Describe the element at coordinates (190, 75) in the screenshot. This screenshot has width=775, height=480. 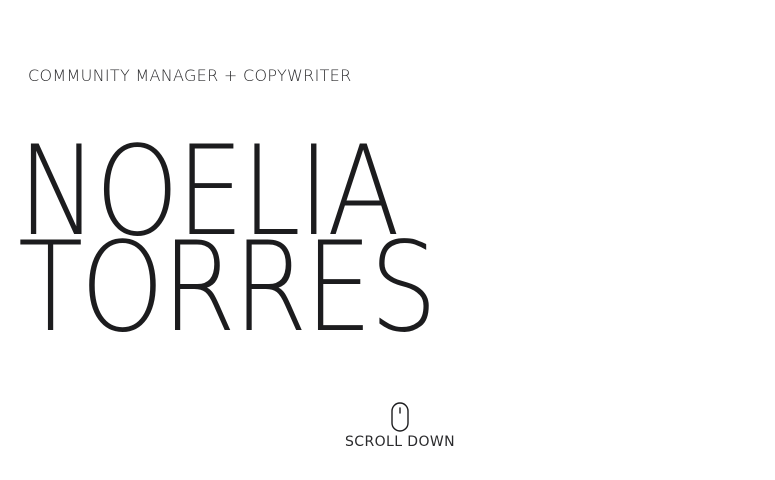
I see `hero-subtitle: COMMUNITY MANAGER + COPYWRITER` at that location.